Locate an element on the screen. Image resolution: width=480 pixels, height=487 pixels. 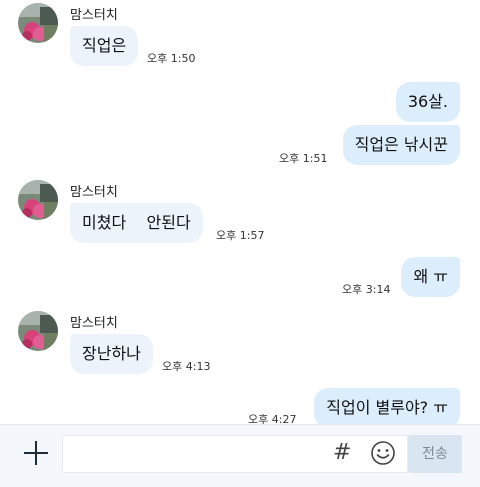
plus-icon is located at coordinates (36, 453).